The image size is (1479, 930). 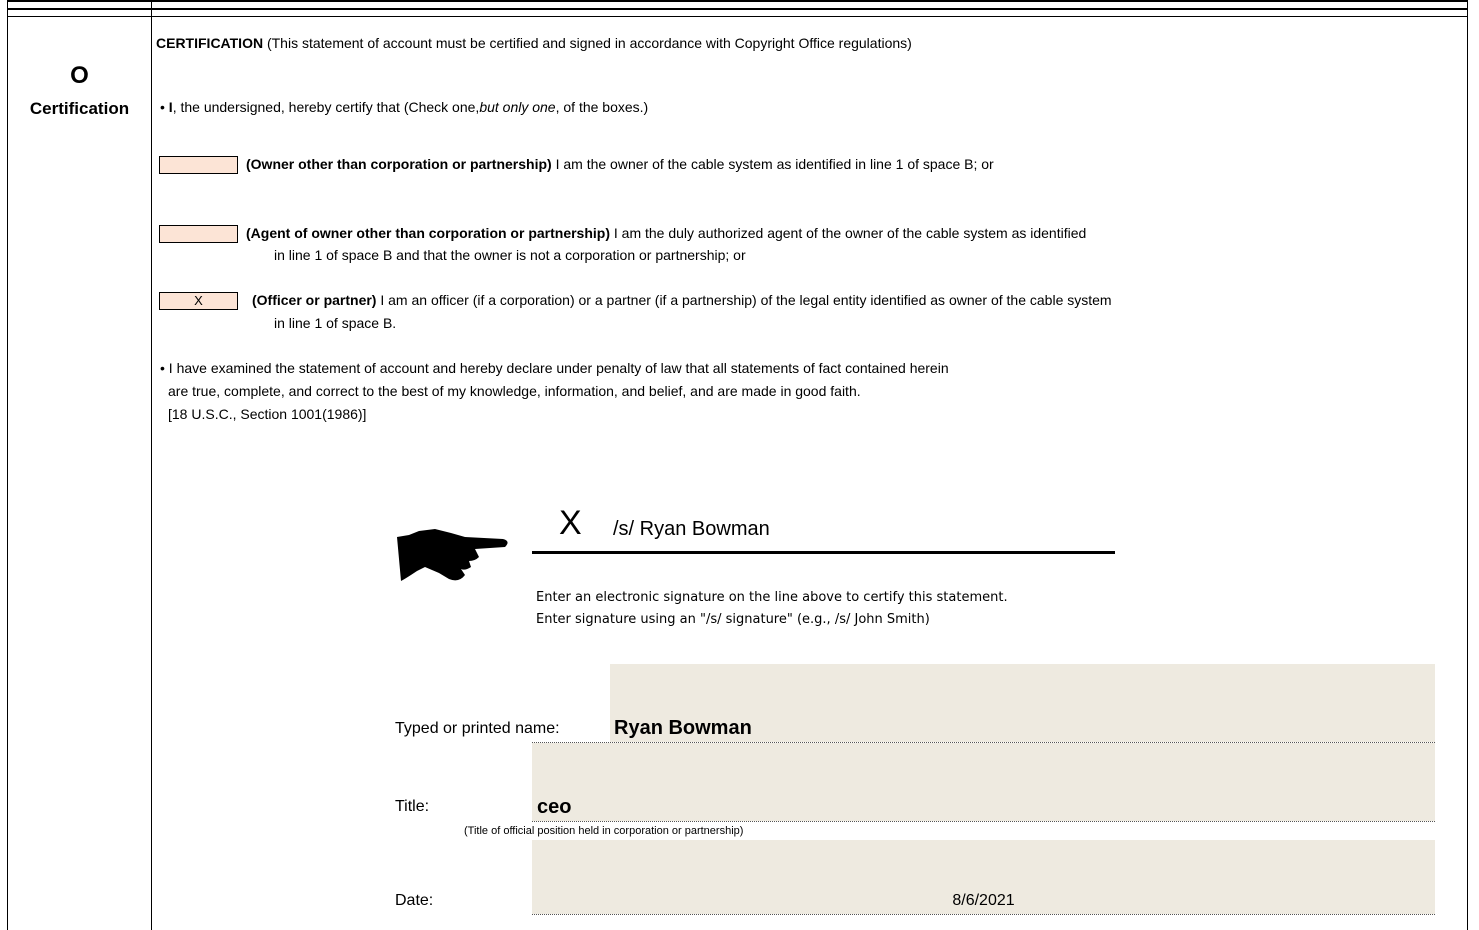 What do you see at coordinates (602, 107) in the screenshot?
I see `intro-end: , of the boxes.)` at bounding box center [602, 107].